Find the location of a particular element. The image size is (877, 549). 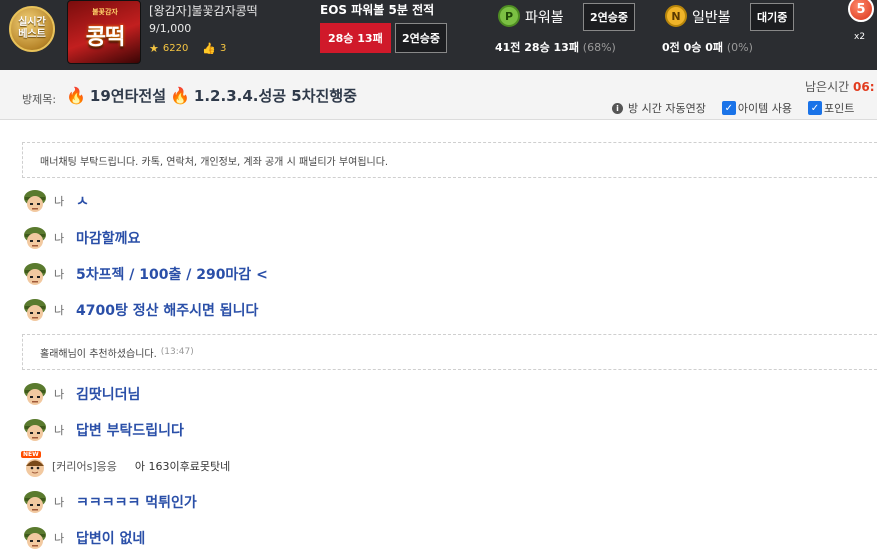

message-text: 아 163이후료못탓네 is located at coordinates (182, 466).